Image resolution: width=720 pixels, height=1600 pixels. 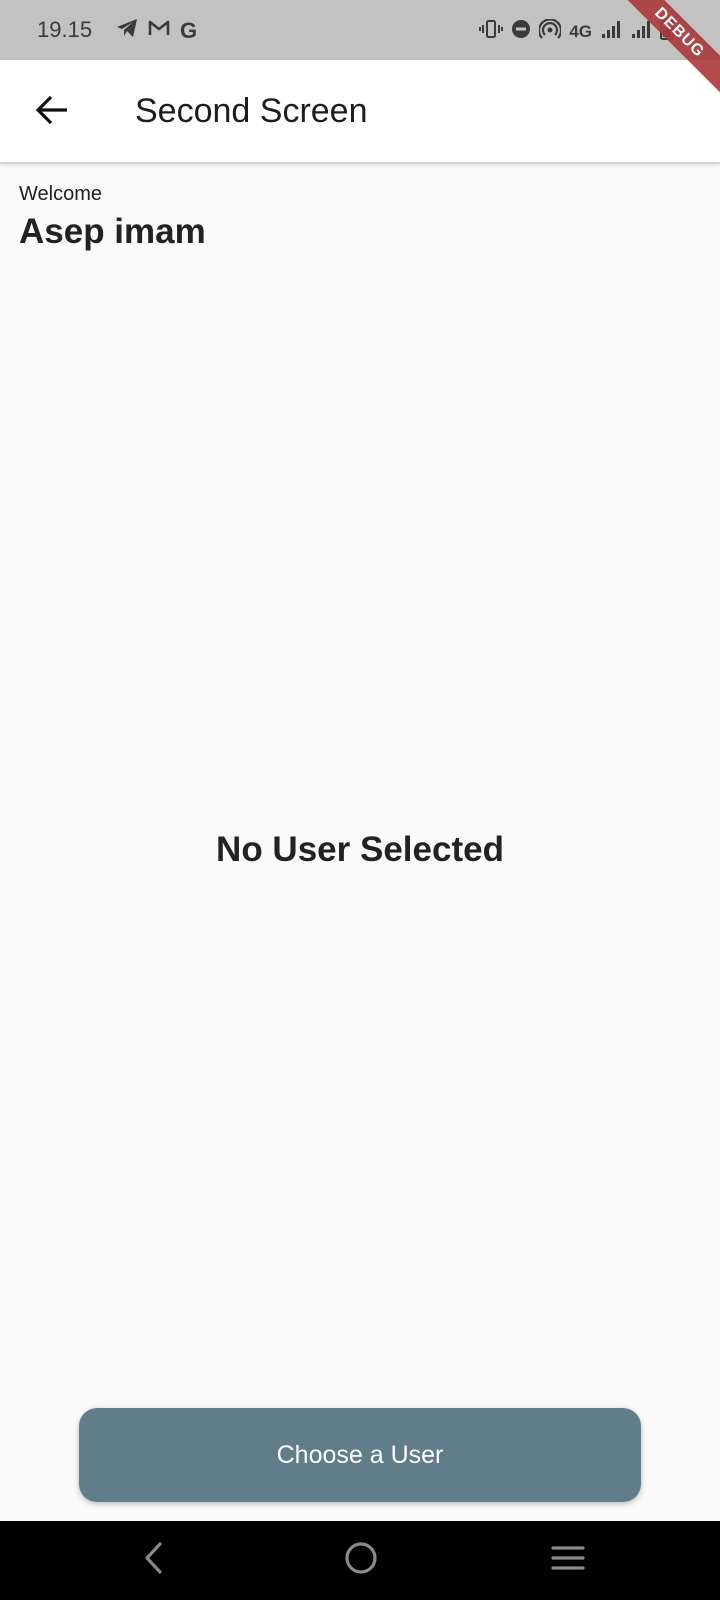 I want to click on nav-back-button, so click(x=154, y=1560).